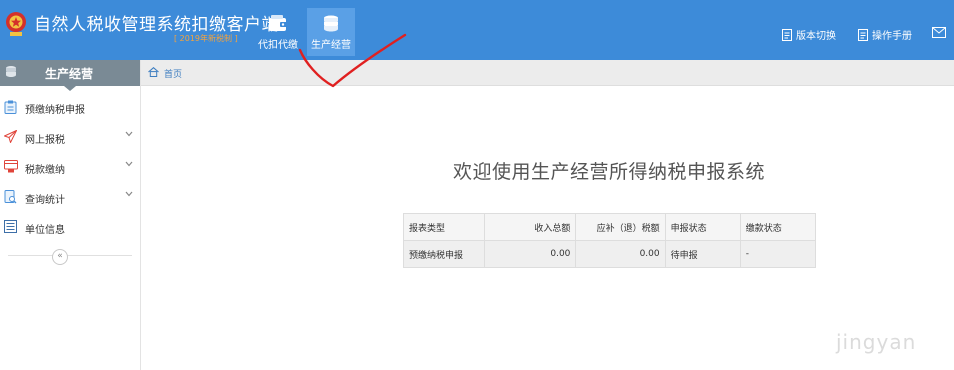  I want to click on sidebar-item-label: 税款缴纳, so click(45, 170).